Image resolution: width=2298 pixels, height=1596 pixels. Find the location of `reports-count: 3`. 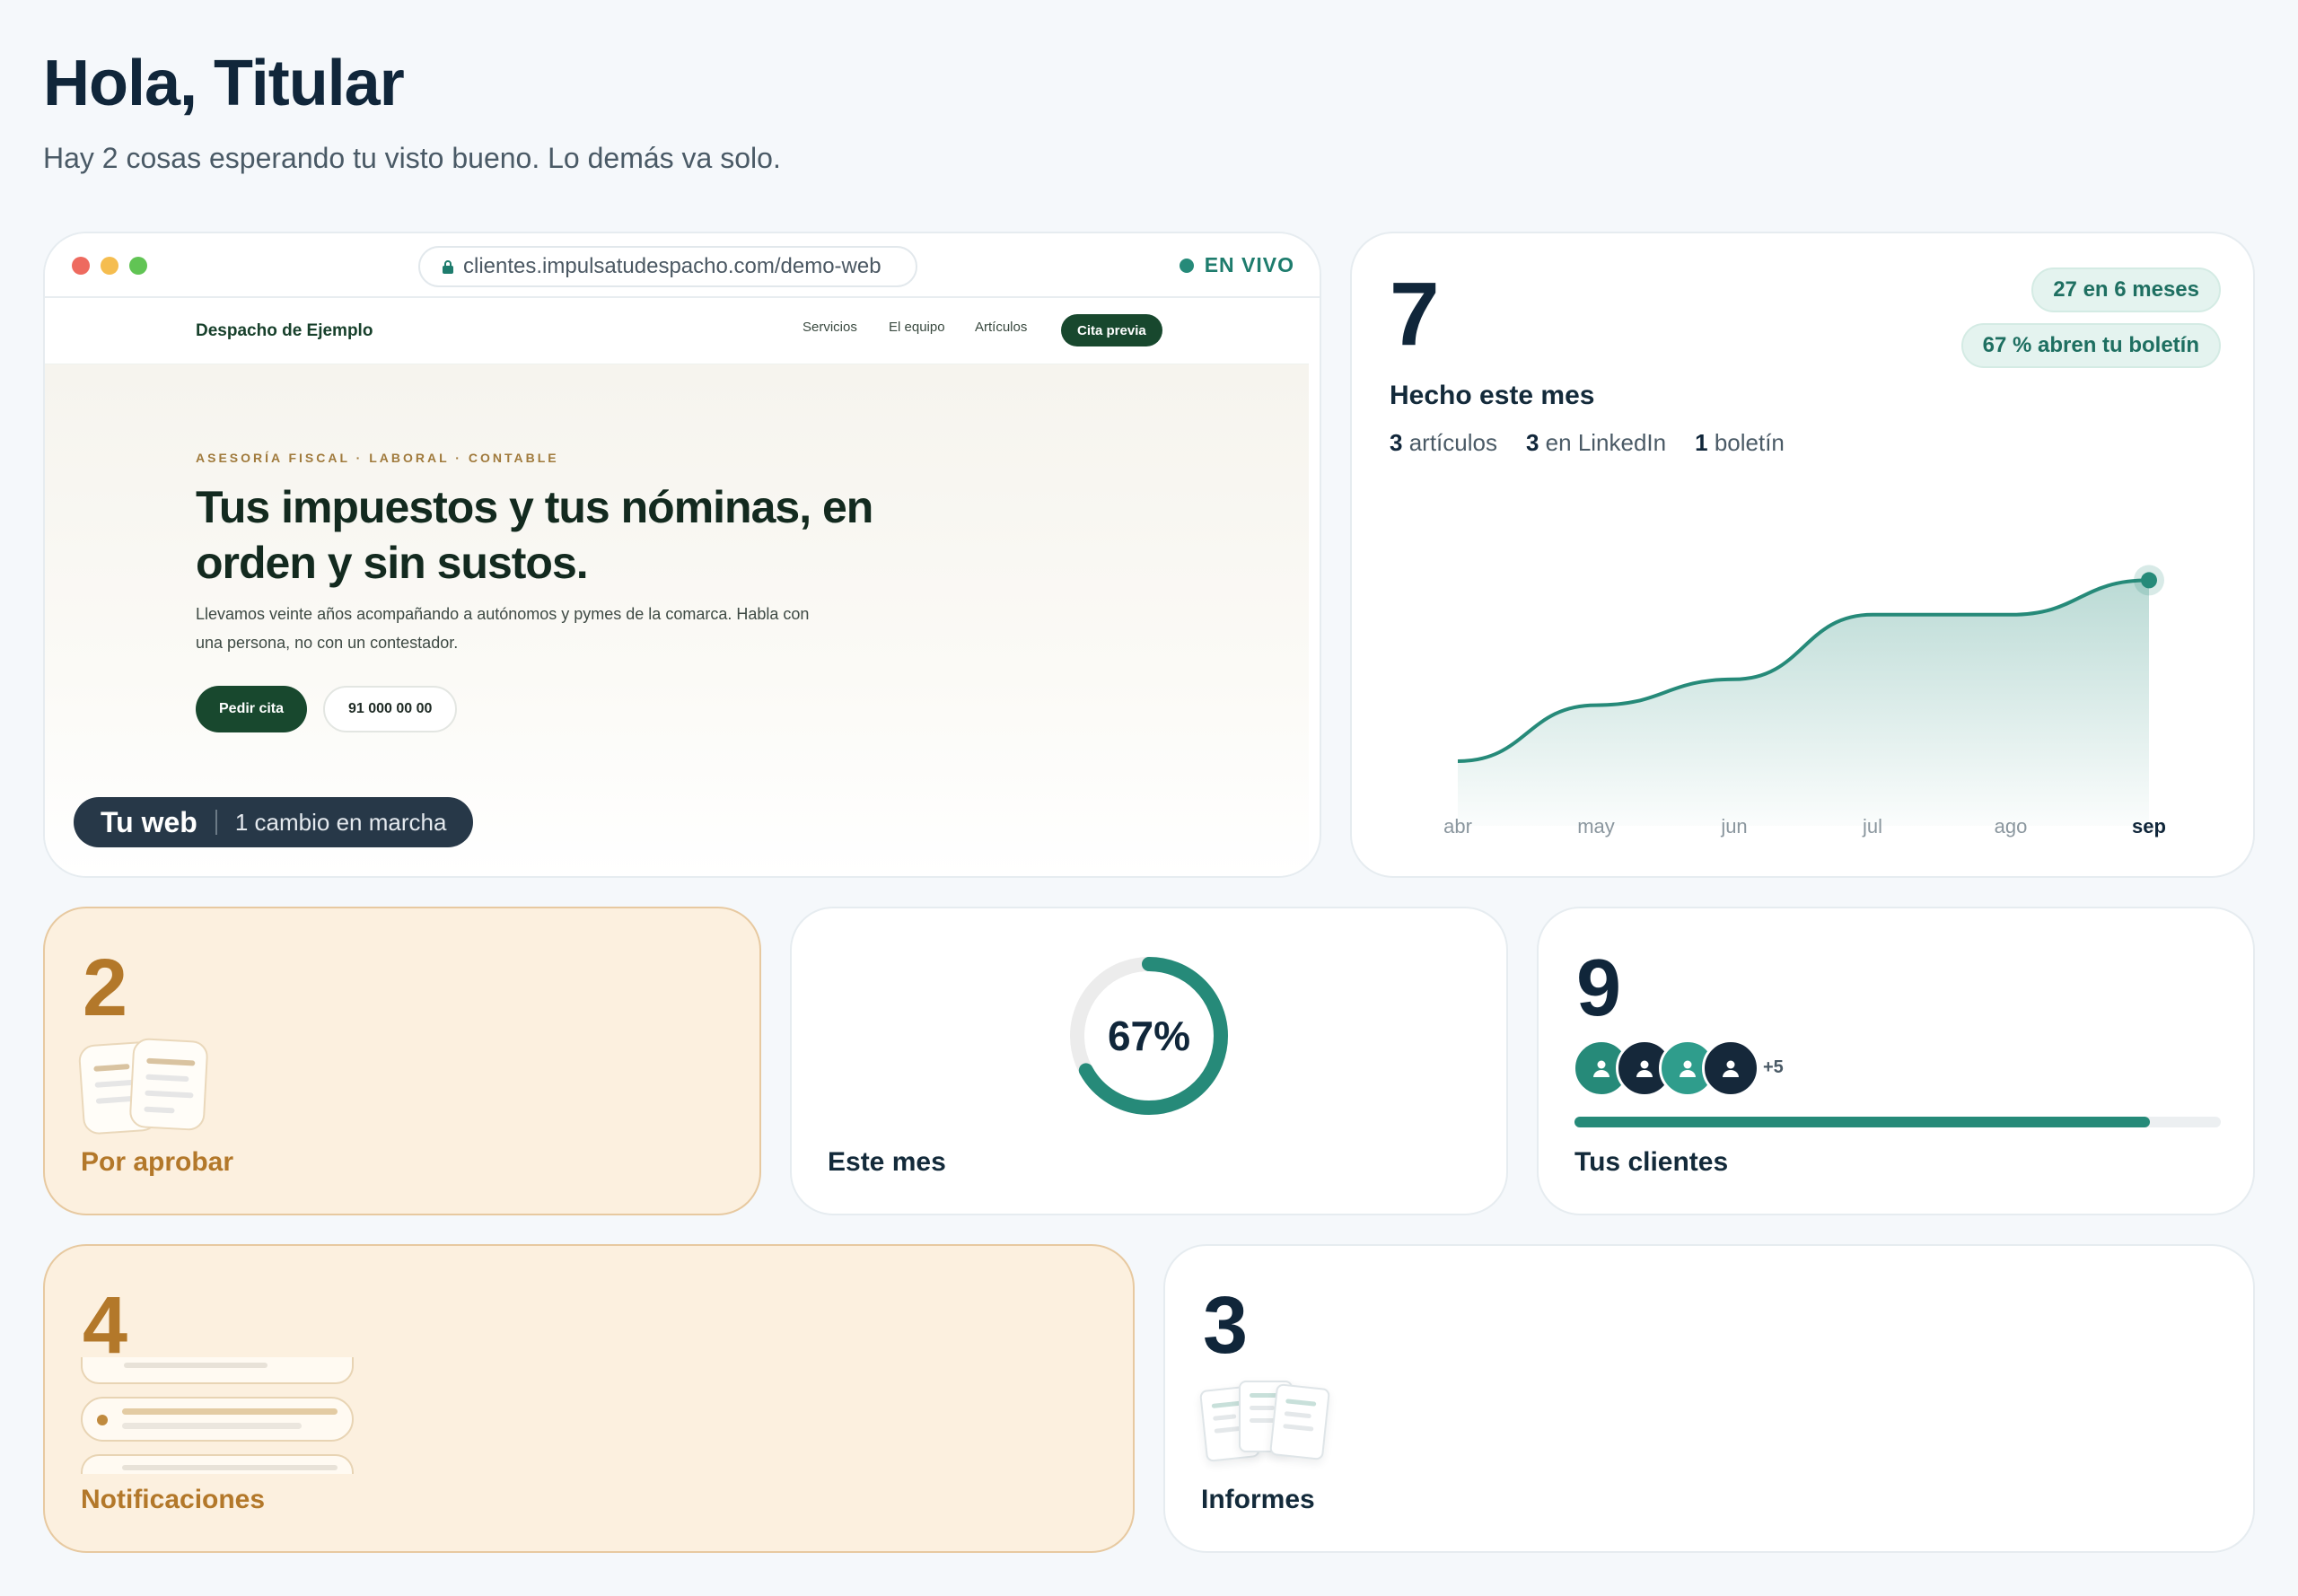

reports-count: 3 is located at coordinates (1226, 1326).